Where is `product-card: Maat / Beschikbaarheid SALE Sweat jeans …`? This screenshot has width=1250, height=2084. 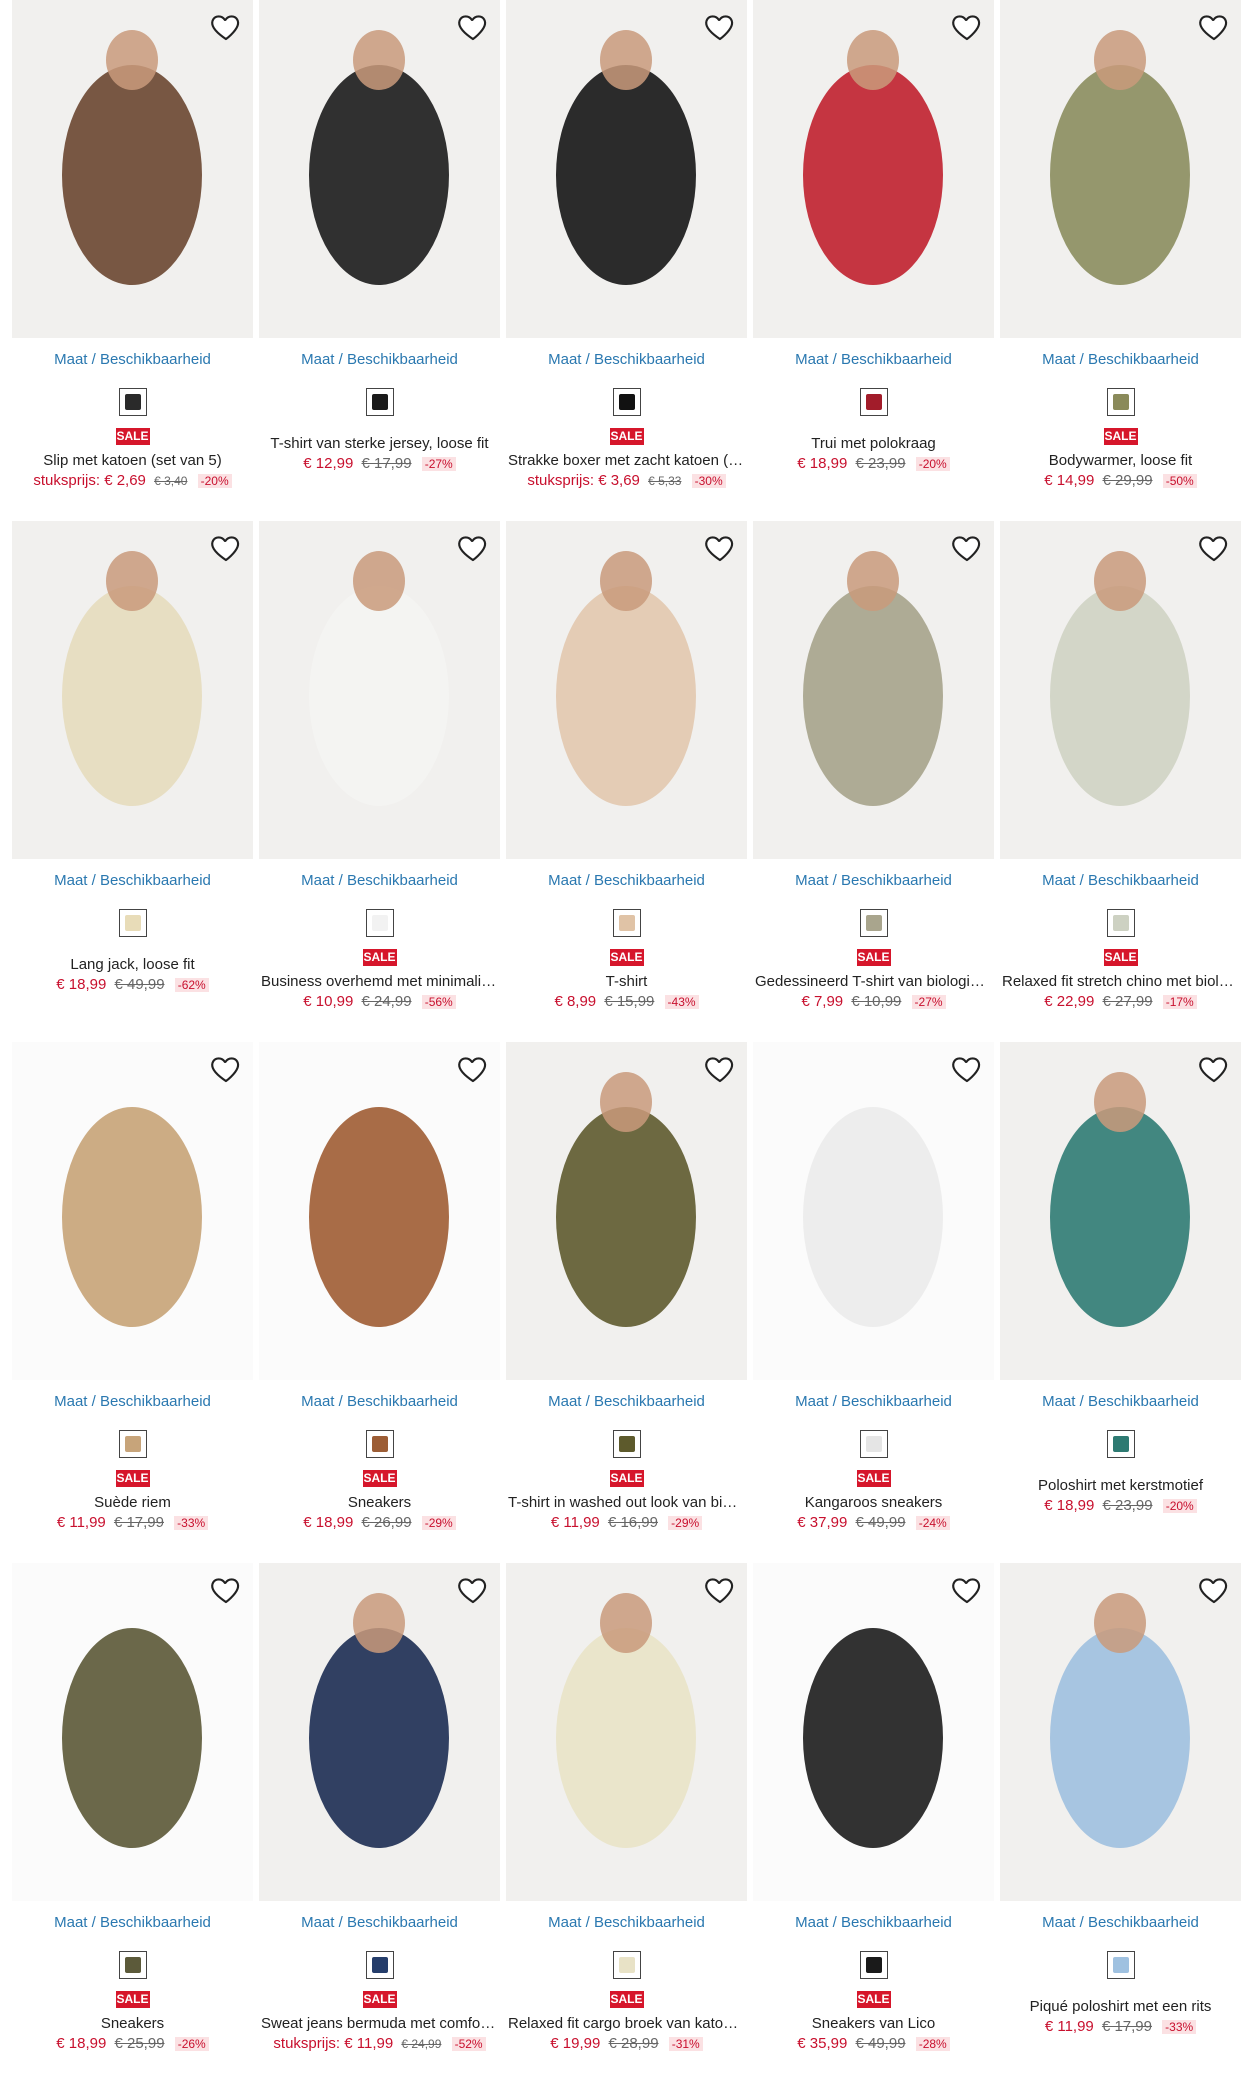 product-card: Maat / Beschikbaarheid SALE Sweat jeans … is located at coordinates (379, 1823).